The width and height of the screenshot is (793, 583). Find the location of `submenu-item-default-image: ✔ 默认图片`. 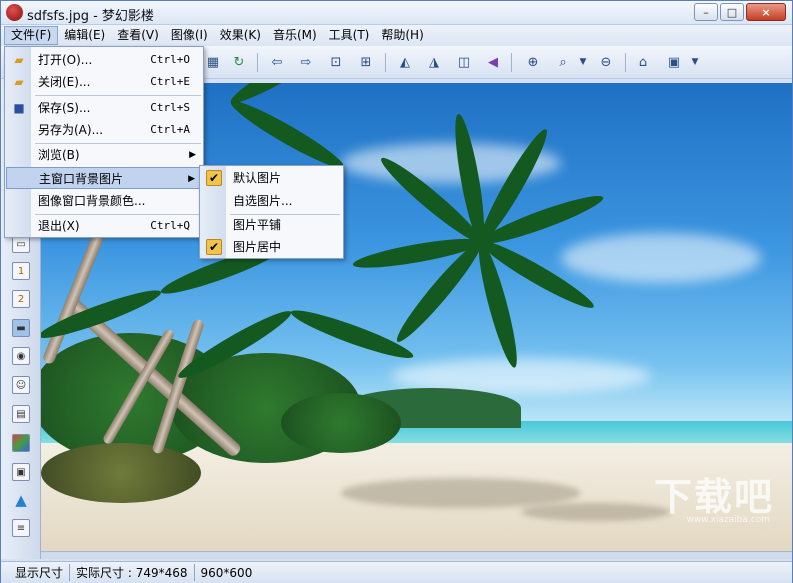

submenu-item-default-image: ✔ 默认图片 is located at coordinates (271, 178).